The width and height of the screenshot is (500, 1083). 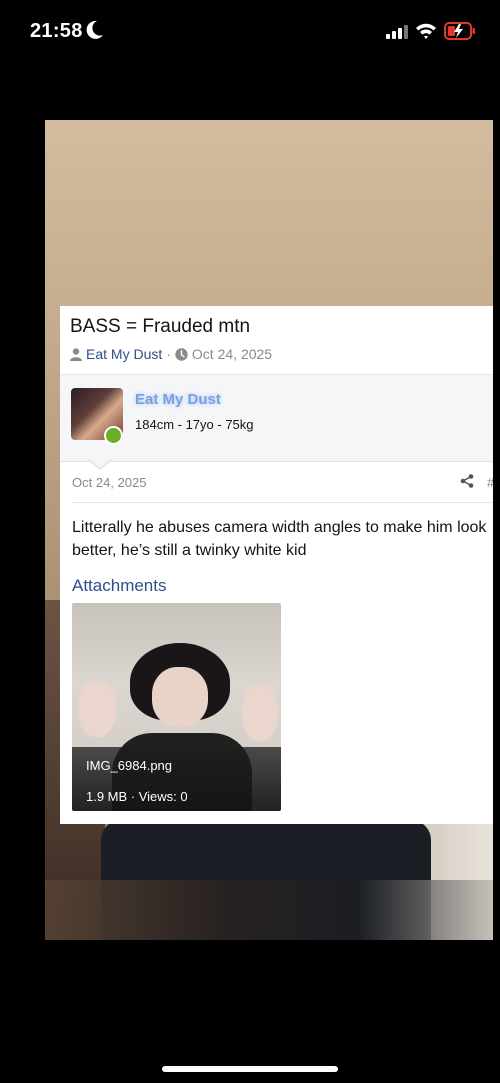 I want to click on attachment-meta: 1.9 MB · Views: 0, so click(x=137, y=796).